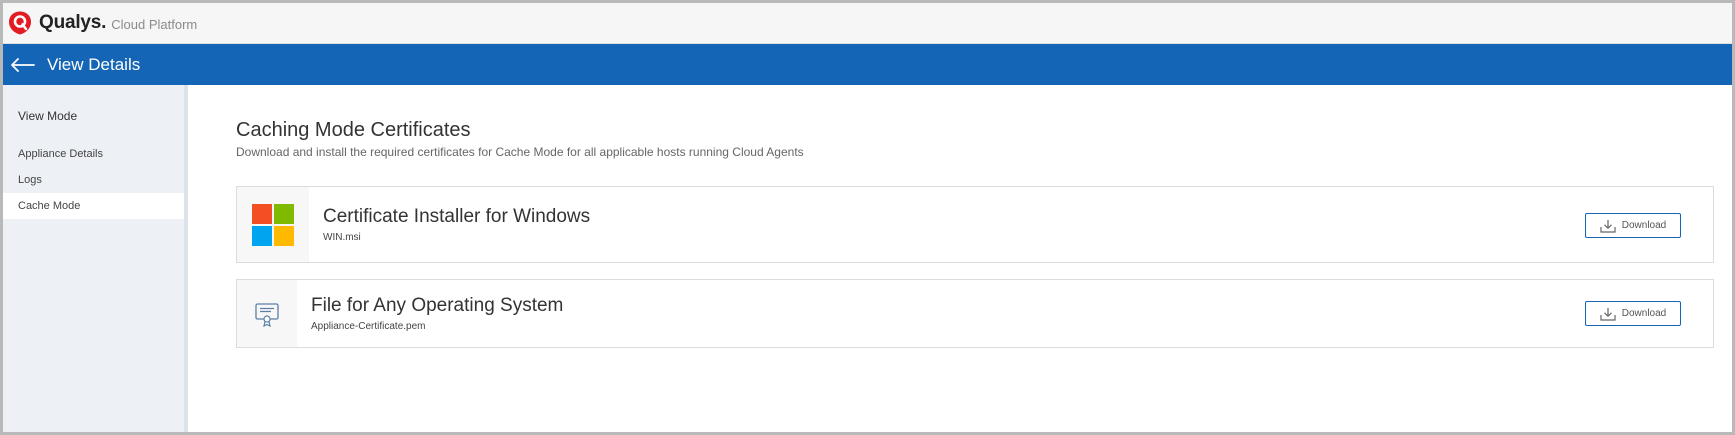 This screenshot has width=1735, height=435. Describe the element at coordinates (437, 305) in the screenshot. I see `card-title: File for Any Operating System` at that location.